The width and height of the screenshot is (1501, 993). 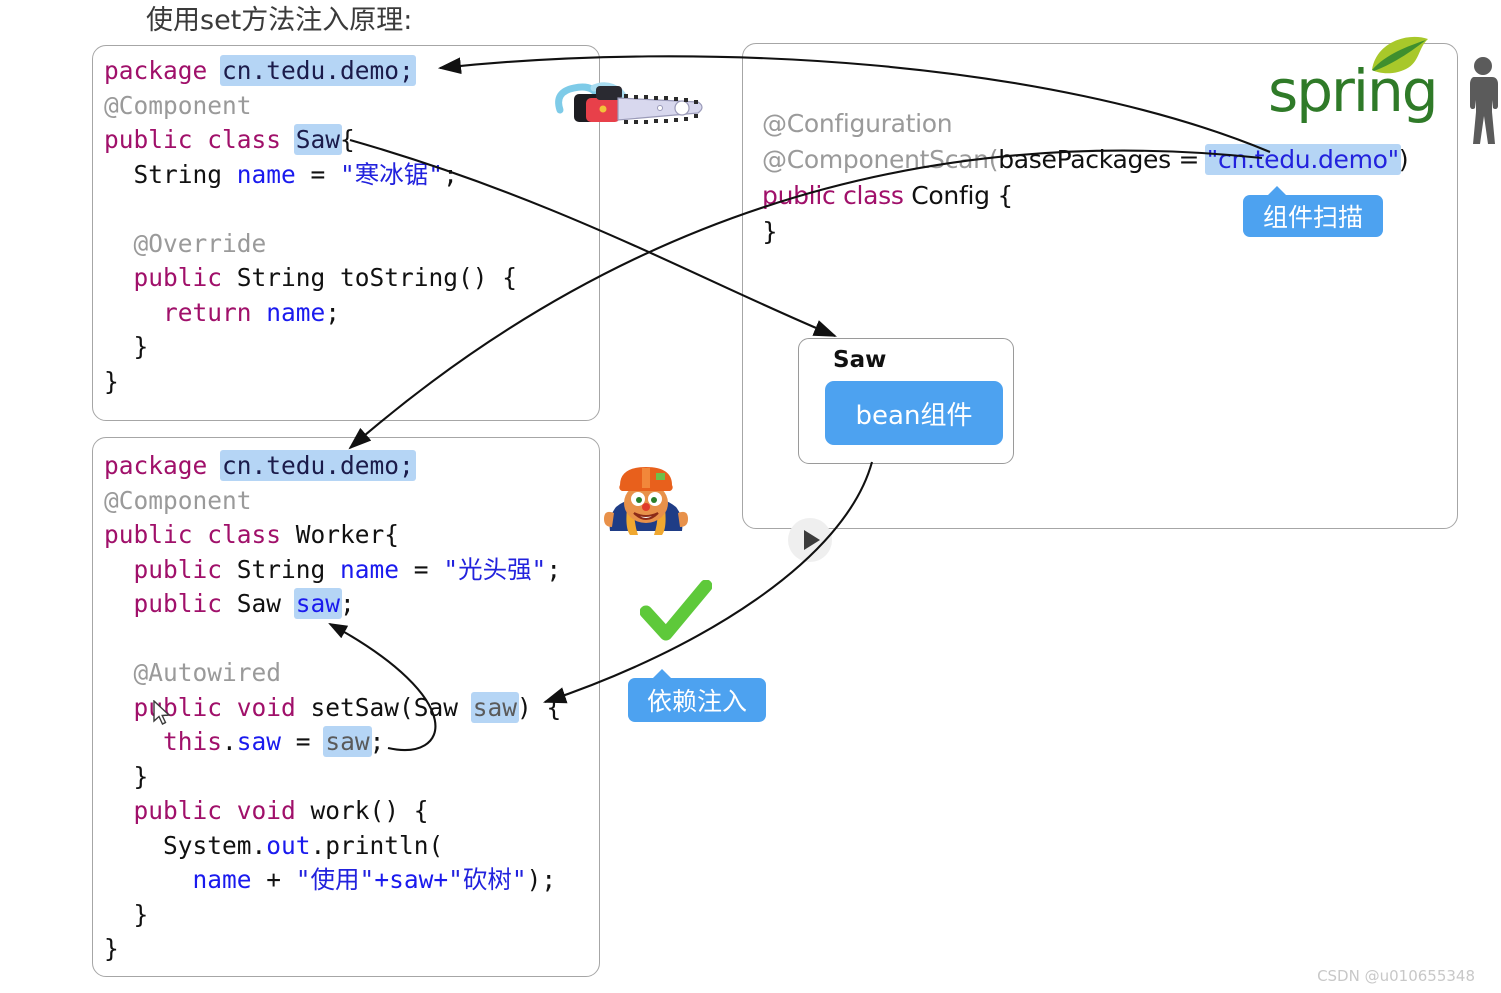 I want to click on saw-bean-box: Saw bean组件, so click(x=906, y=401).